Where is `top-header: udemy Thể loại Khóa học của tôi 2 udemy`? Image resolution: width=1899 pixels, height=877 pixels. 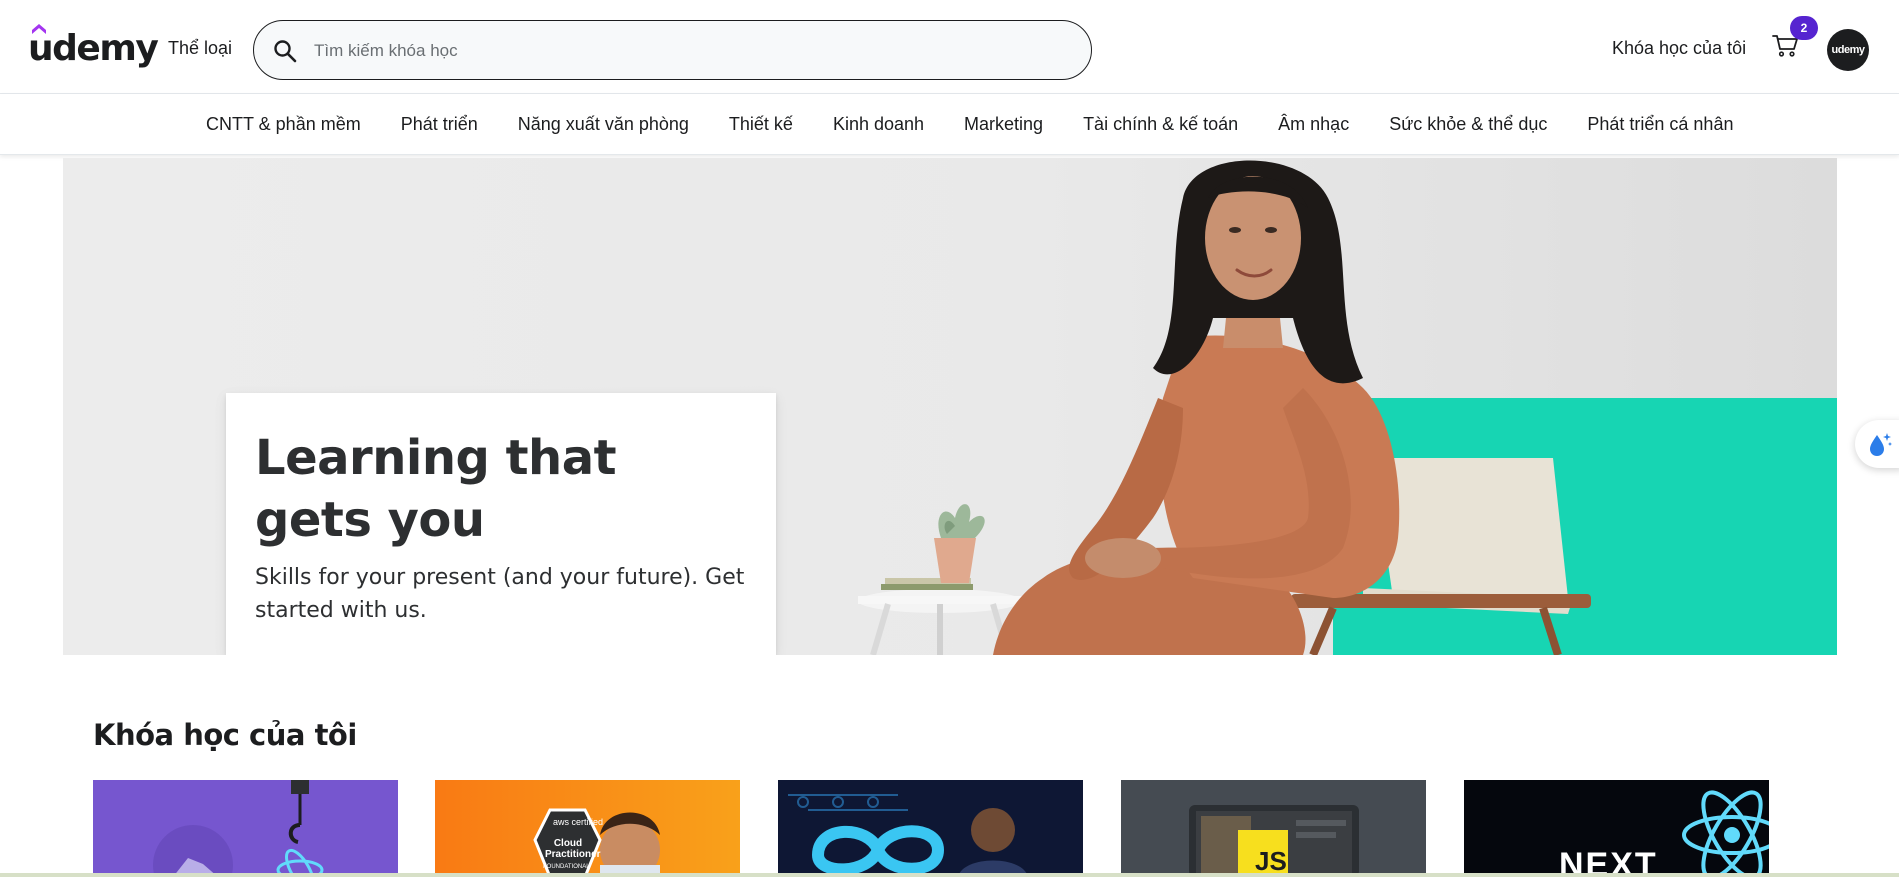 top-header: udemy Thể loại Khóa học của tôi 2 udemy is located at coordinates (949, 47).